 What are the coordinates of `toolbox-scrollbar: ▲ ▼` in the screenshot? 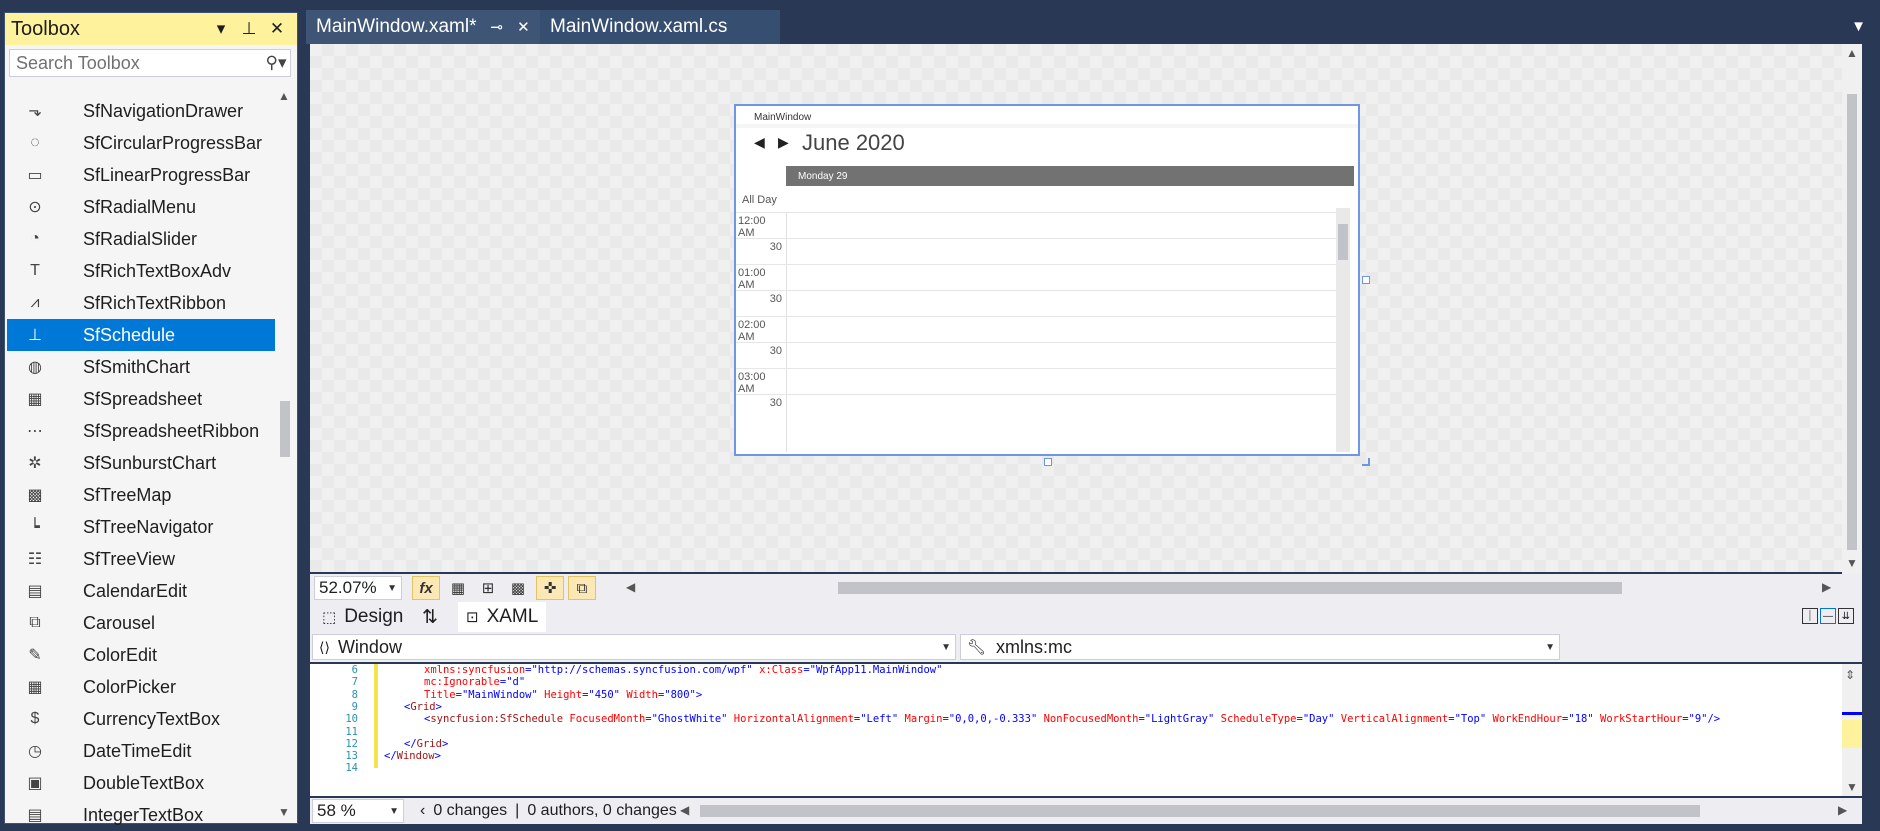 It's located at (285, 455).